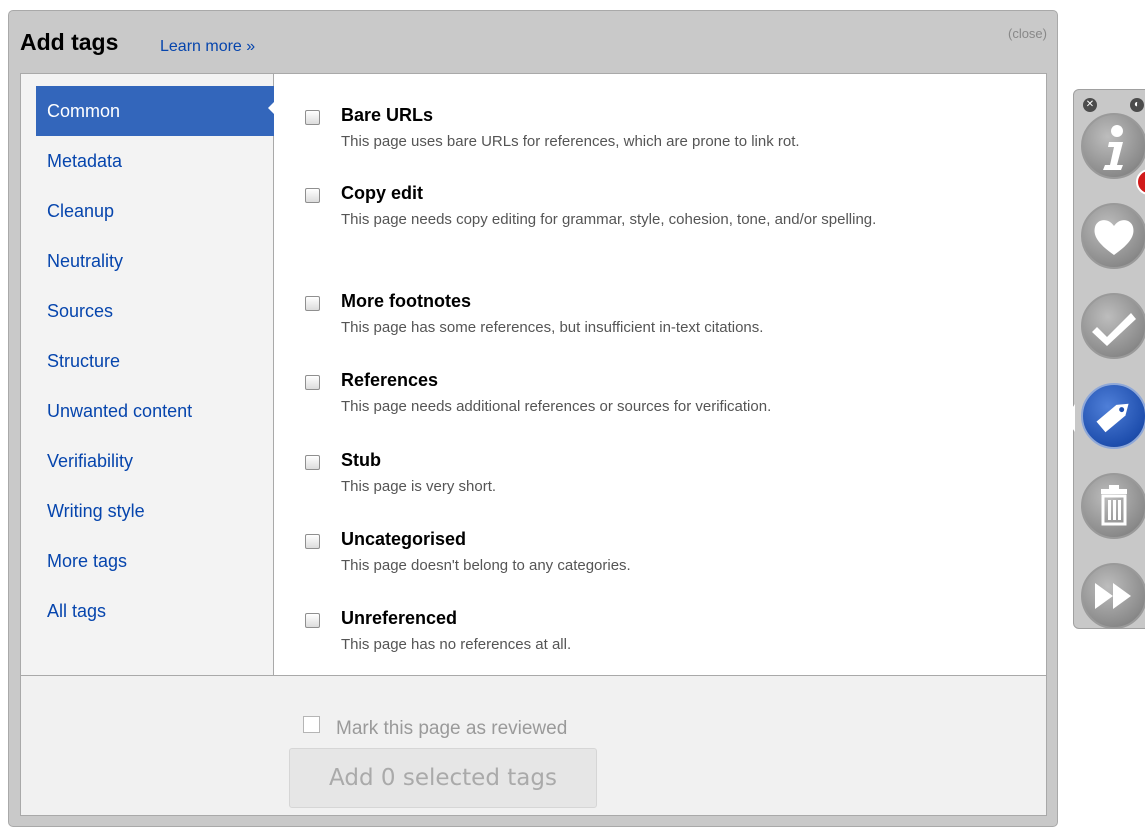 This screenshot has height=829, width=1145. What do you see at coordinates (382, 193) in the screenshot?
I see `tag-title: Copy edit` at bounding box center [382, 193].